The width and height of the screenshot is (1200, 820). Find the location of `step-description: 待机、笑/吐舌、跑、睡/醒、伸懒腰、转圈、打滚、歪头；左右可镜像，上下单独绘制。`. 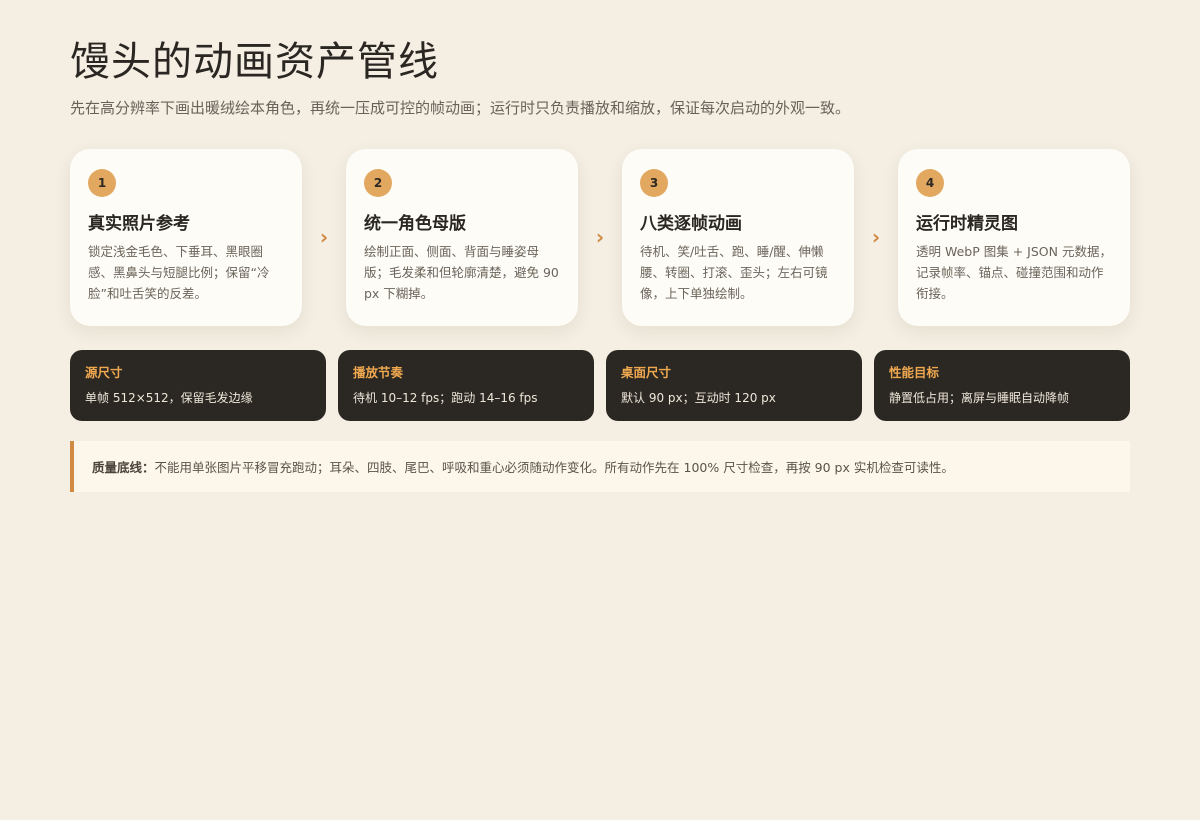

step-description: 待机、笑/吐舌、跑、睡/醒、伸懒腰、转圈、打滚、歪头；左右可镜像，上下单独绘制。 is located at coordinates (734, 272).